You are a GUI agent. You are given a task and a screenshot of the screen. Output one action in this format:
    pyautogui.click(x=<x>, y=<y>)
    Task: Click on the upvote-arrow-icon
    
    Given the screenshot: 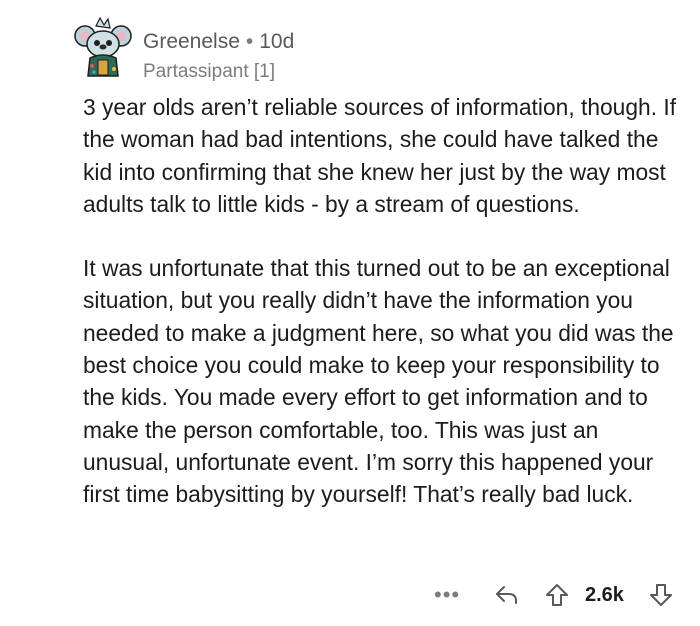 What is the action you would take?
    pyautogui.click(x=557, y=595)
    